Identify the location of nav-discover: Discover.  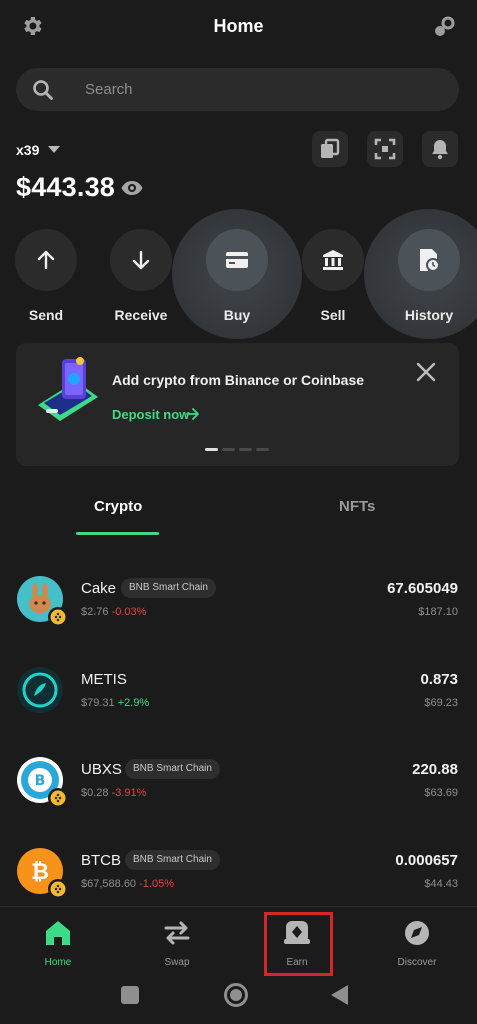
(417, 943).